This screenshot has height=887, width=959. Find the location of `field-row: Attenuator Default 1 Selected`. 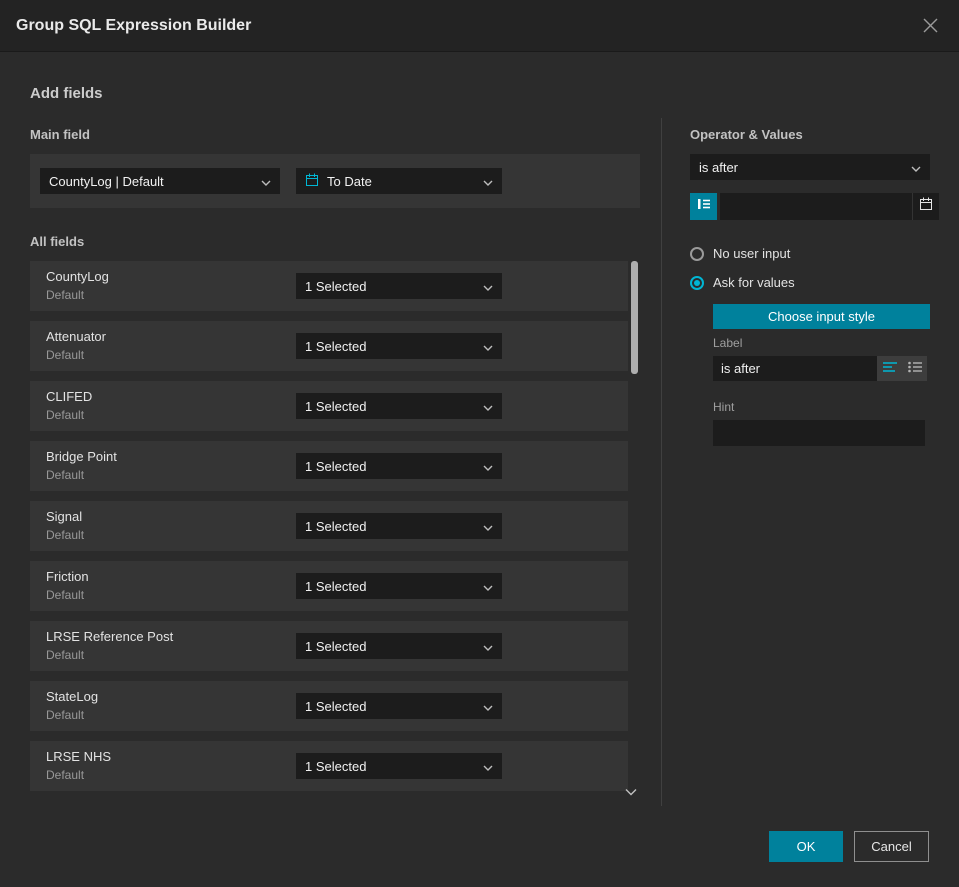

field-row: Attenuator Default 1 Selected is located at coordinates (329, 346).